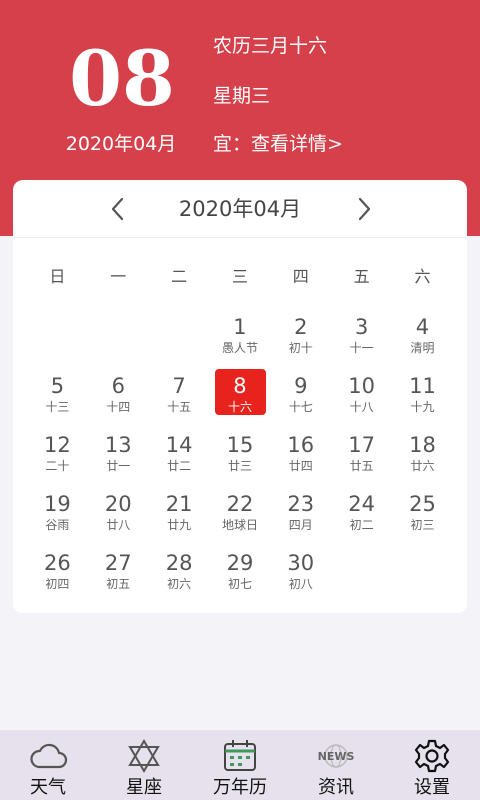 The width and height of the screenshot is (480, 800). Describe the element at coordinates (301, 386) in the screenshot. I see `day-number: 9` at that location.